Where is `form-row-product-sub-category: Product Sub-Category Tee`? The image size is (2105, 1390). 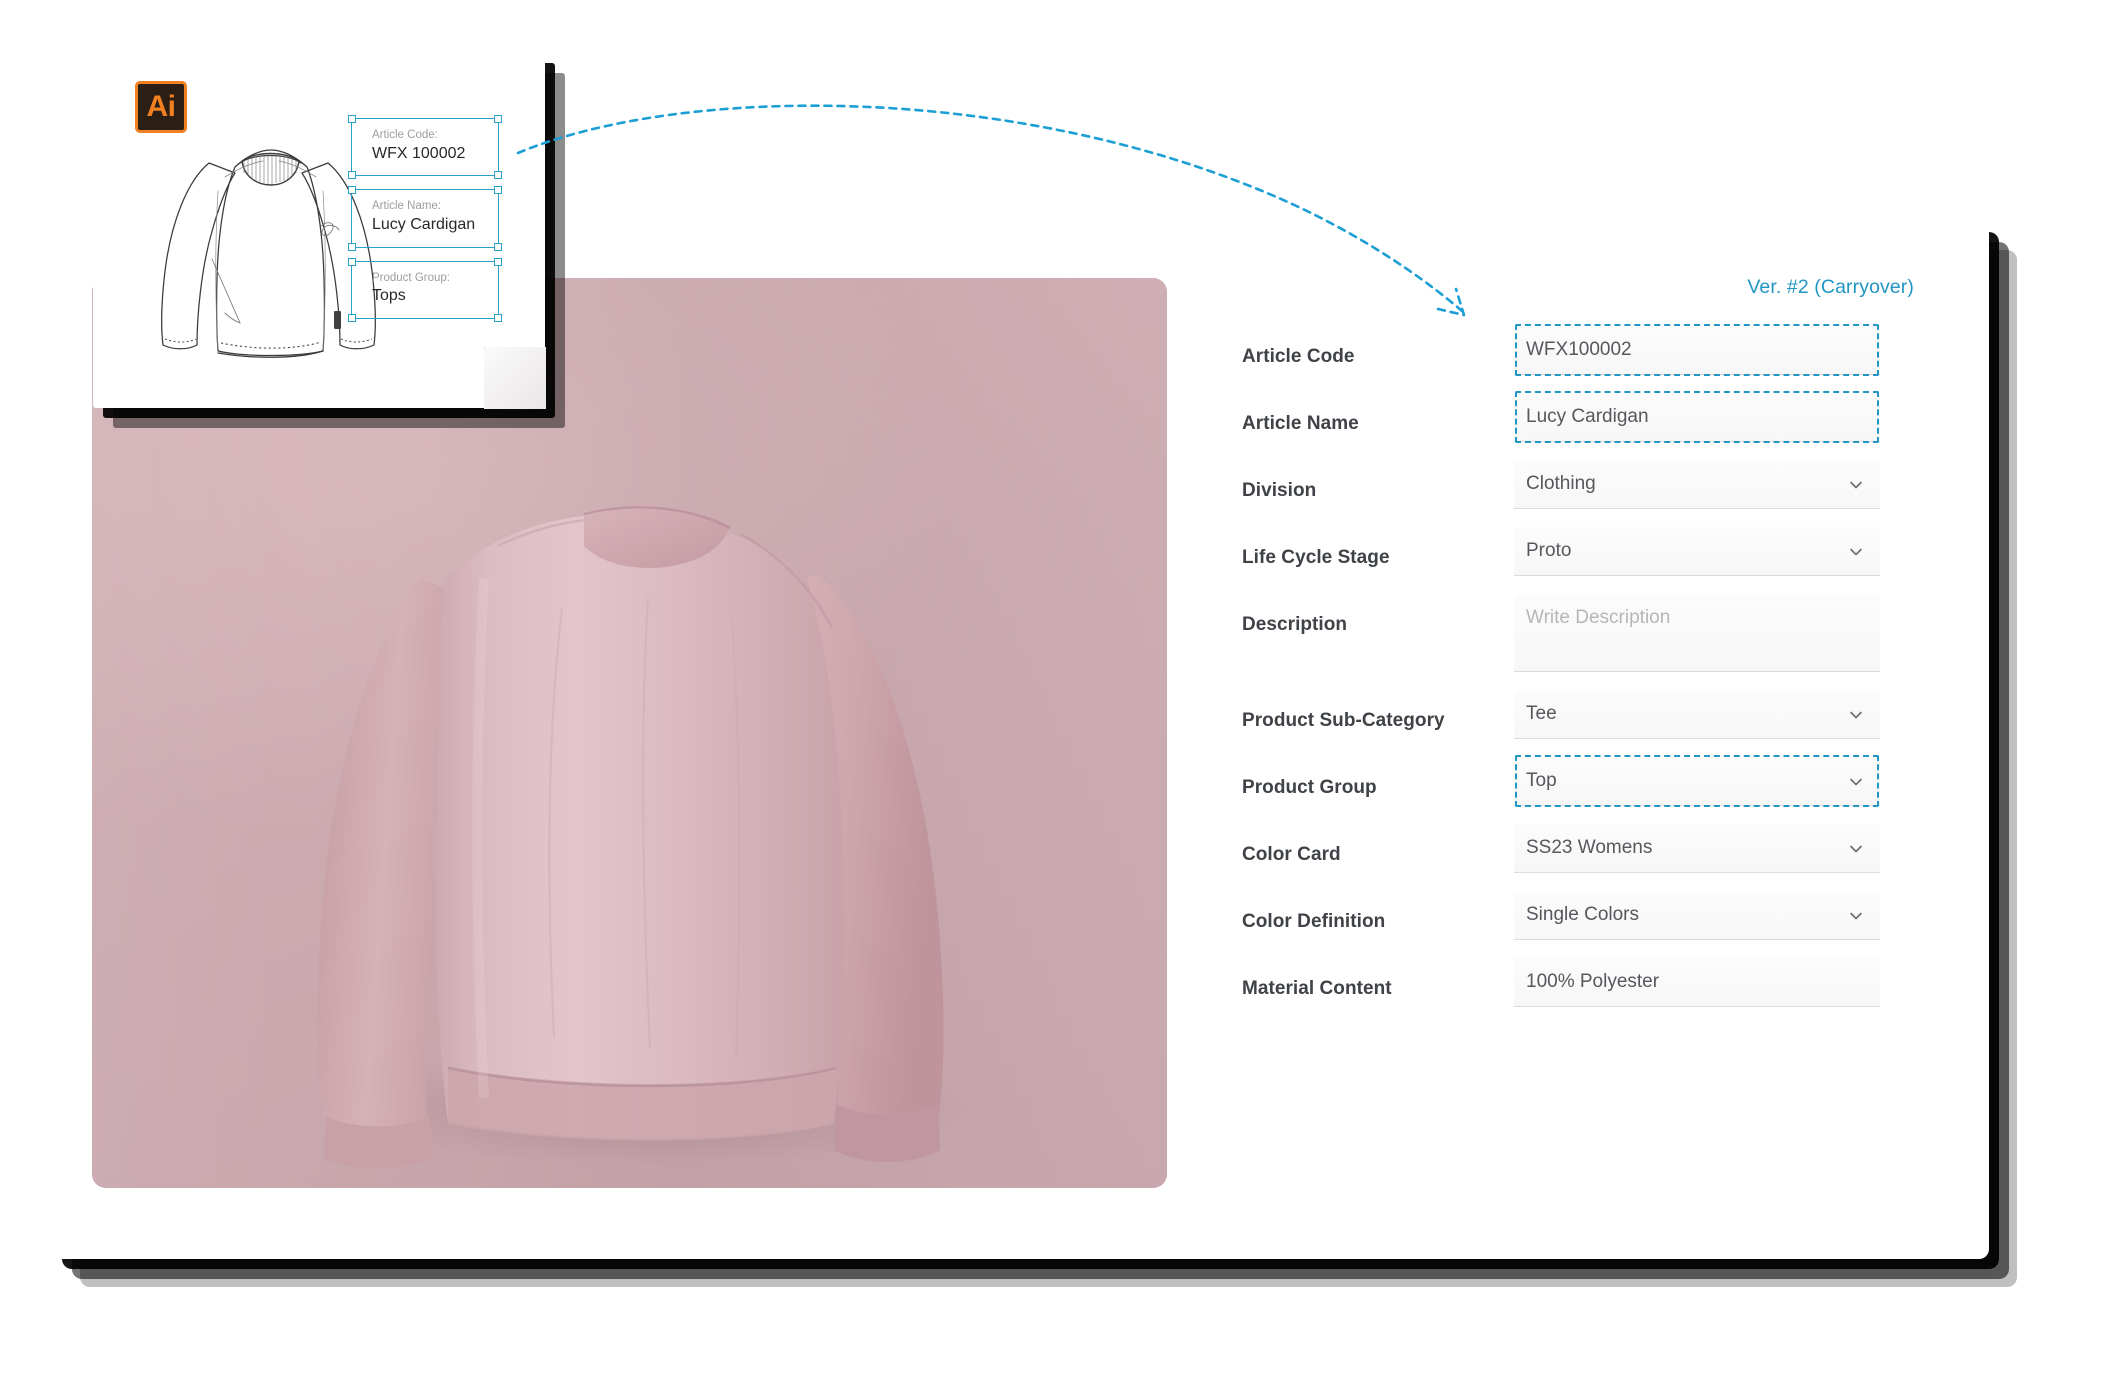
form-row-product-sub-category: Product Sub-Category Tee is located at coordinates (1592, 714).